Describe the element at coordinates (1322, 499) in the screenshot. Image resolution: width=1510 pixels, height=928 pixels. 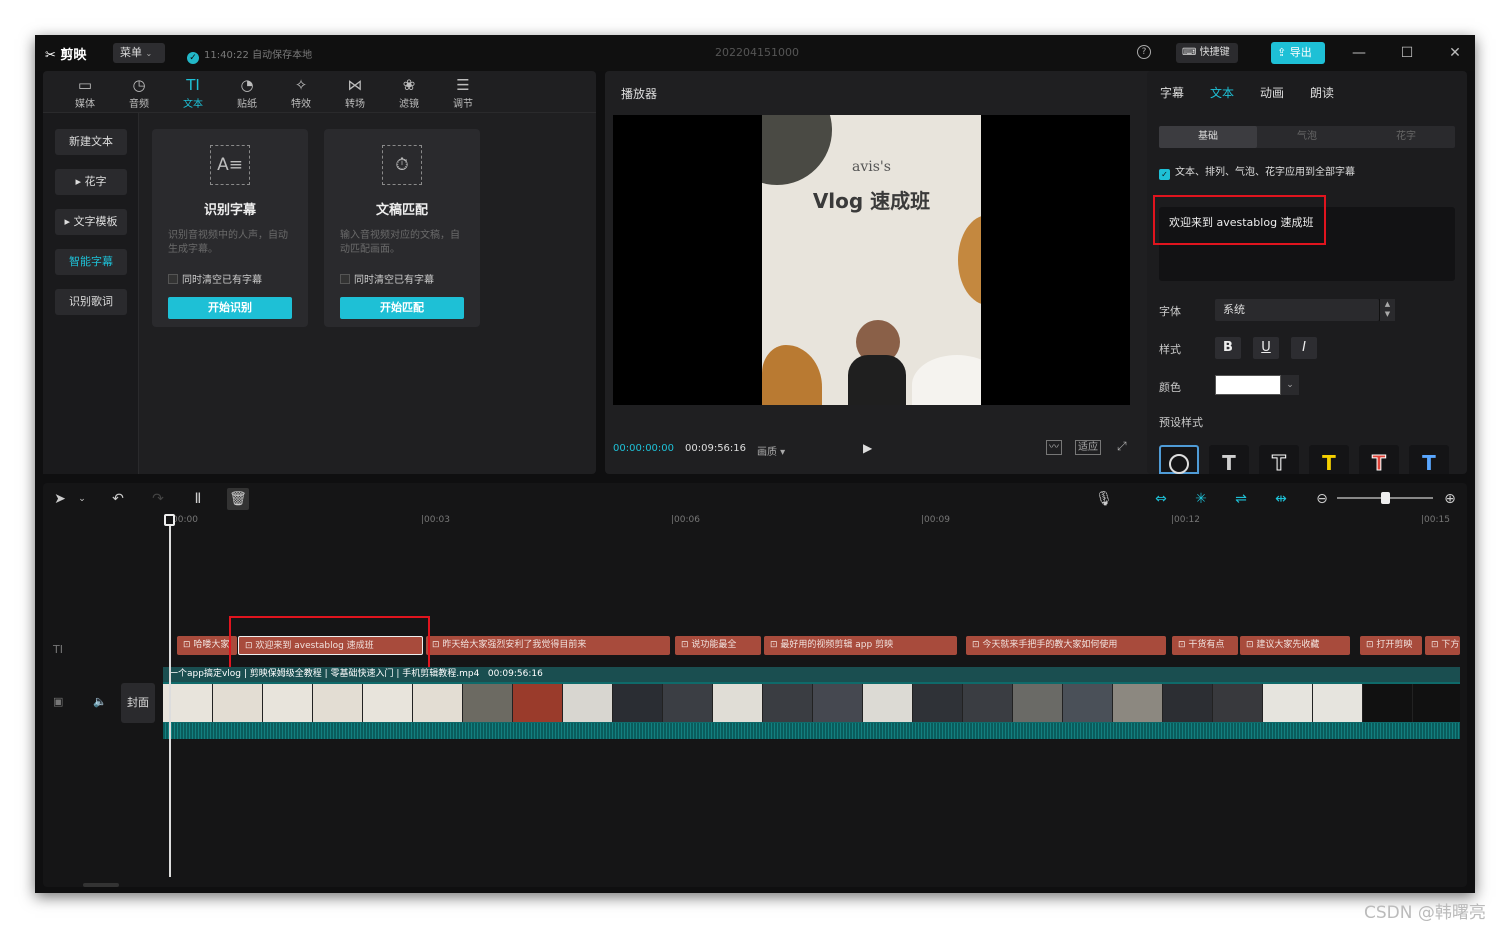
I see `zoom-out-icon: ⊖` at that location.